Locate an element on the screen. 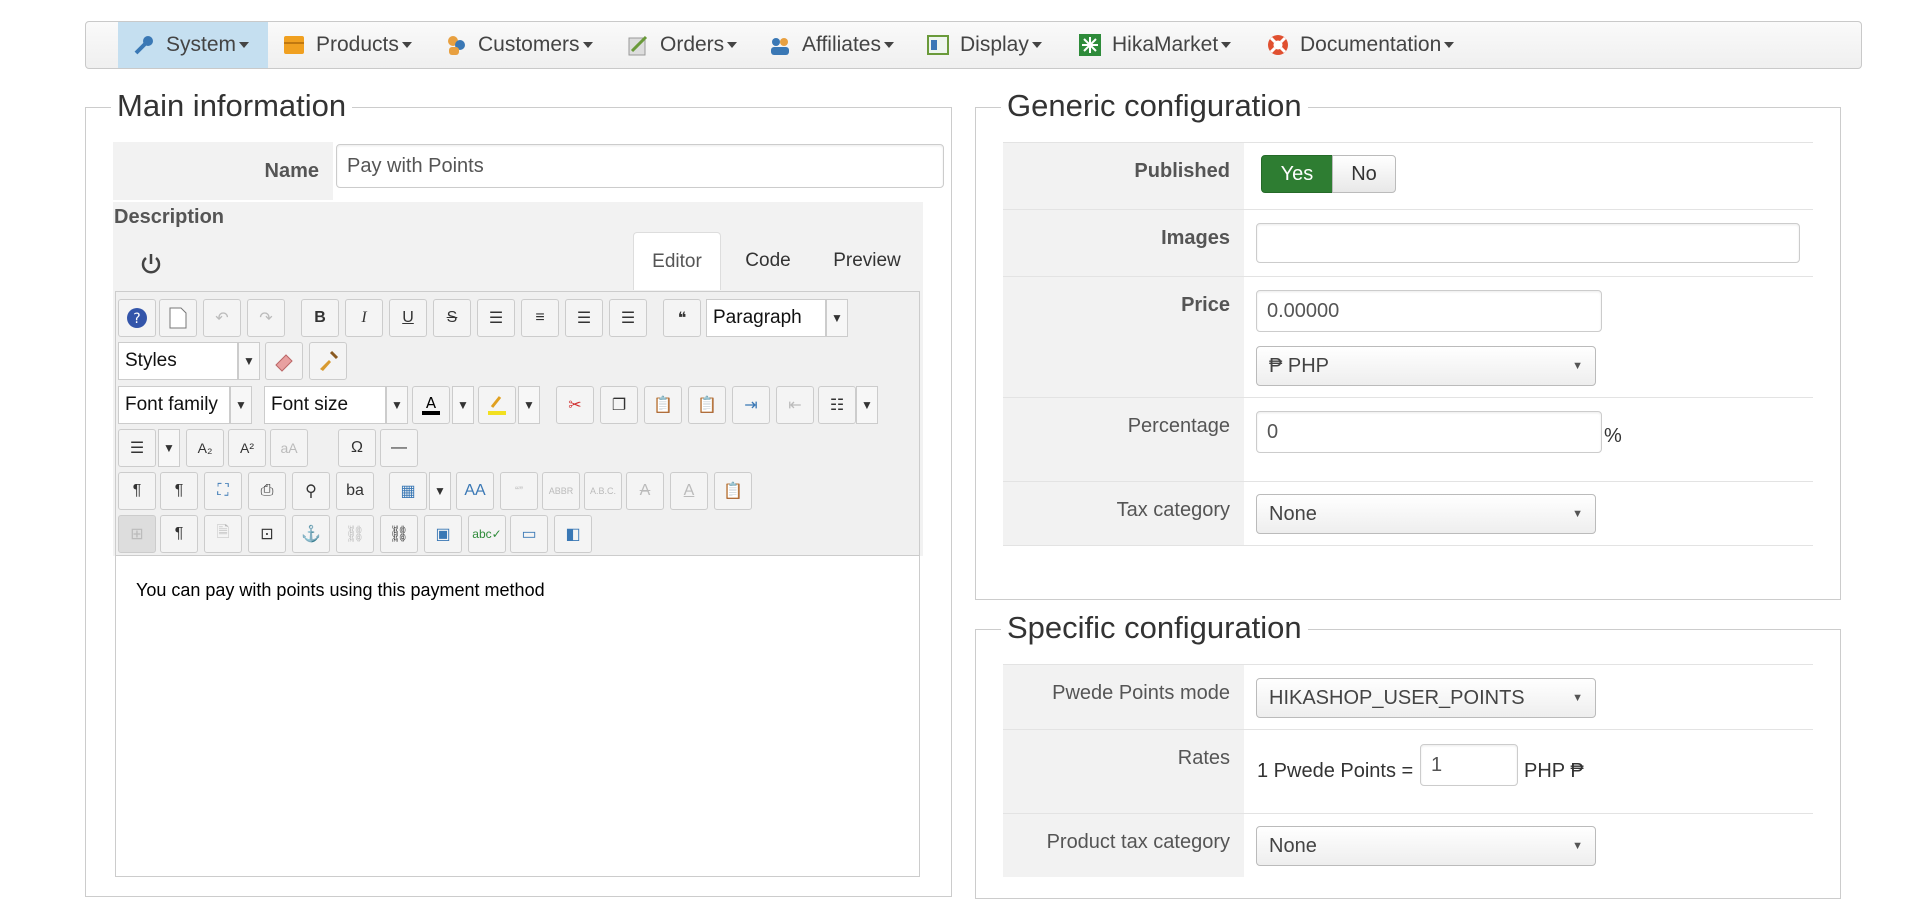 The width and height of the screenshot is (1920, 899). align-right-button: ☰ is located at coordinates (628, 318).